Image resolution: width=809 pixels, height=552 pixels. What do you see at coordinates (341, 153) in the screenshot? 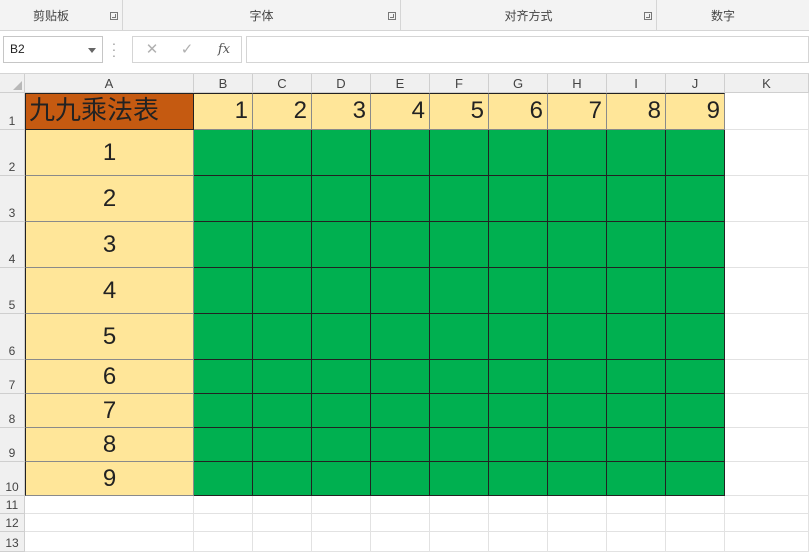
I see `cell-d2` at bounding box center [341, 153].